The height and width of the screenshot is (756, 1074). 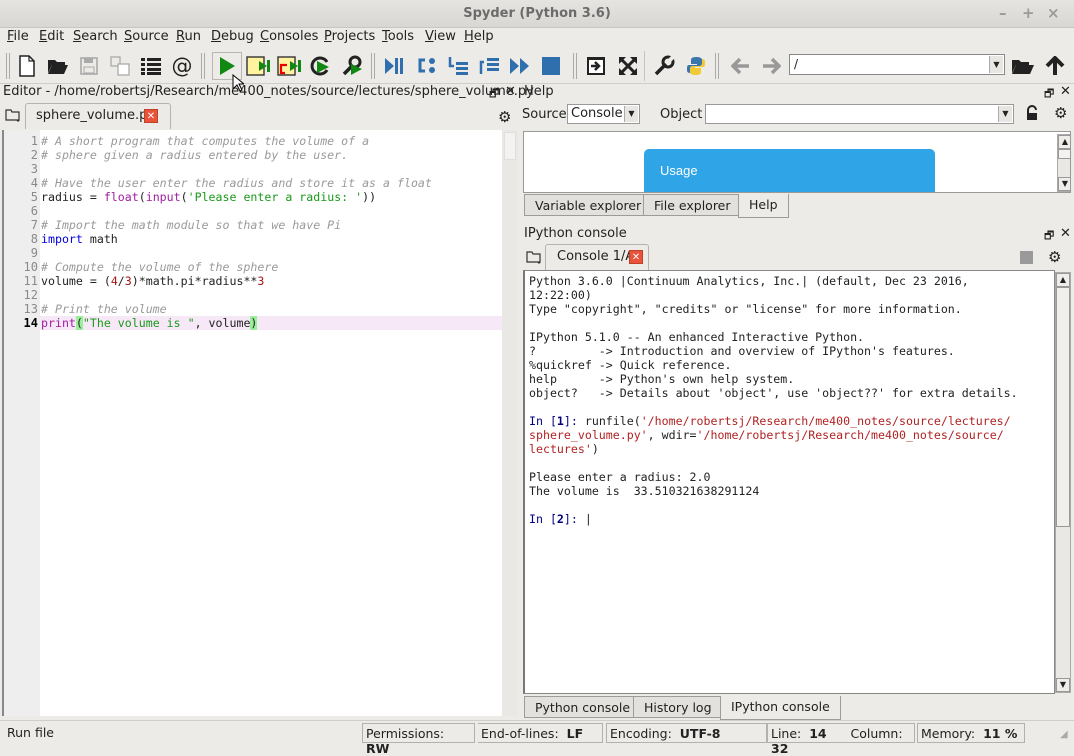 I want to click on rerun-icon, so click(x=321, y=66).